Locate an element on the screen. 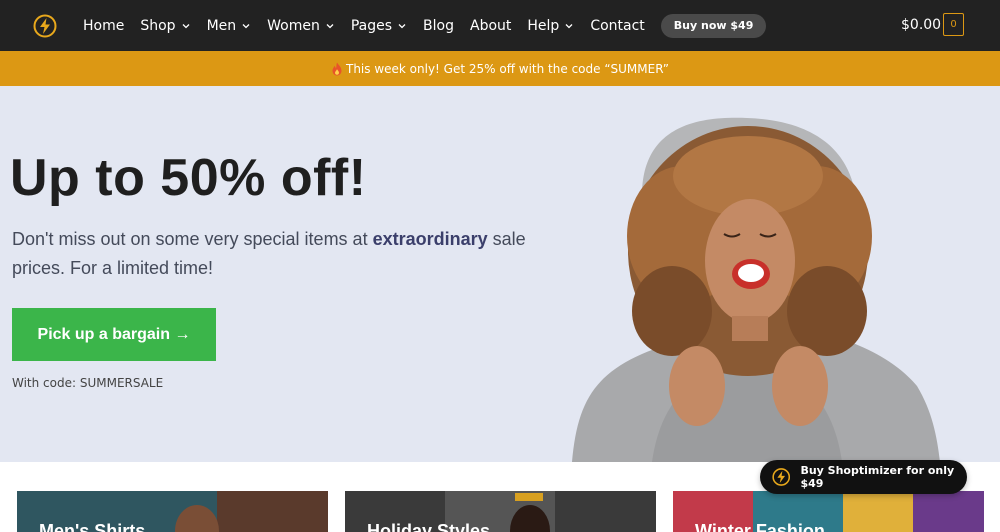  buy-now-button: Buy now $49 is located at coordinates (713, 25).